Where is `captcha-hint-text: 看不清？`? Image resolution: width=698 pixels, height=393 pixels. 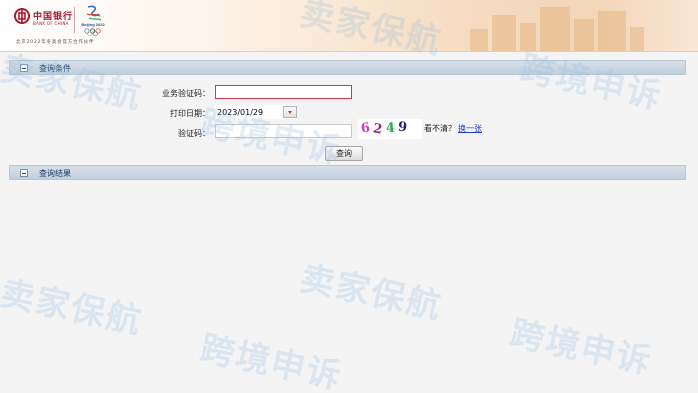
captcha-hint-text: 看不清？ is located at coordinates (440, 128).